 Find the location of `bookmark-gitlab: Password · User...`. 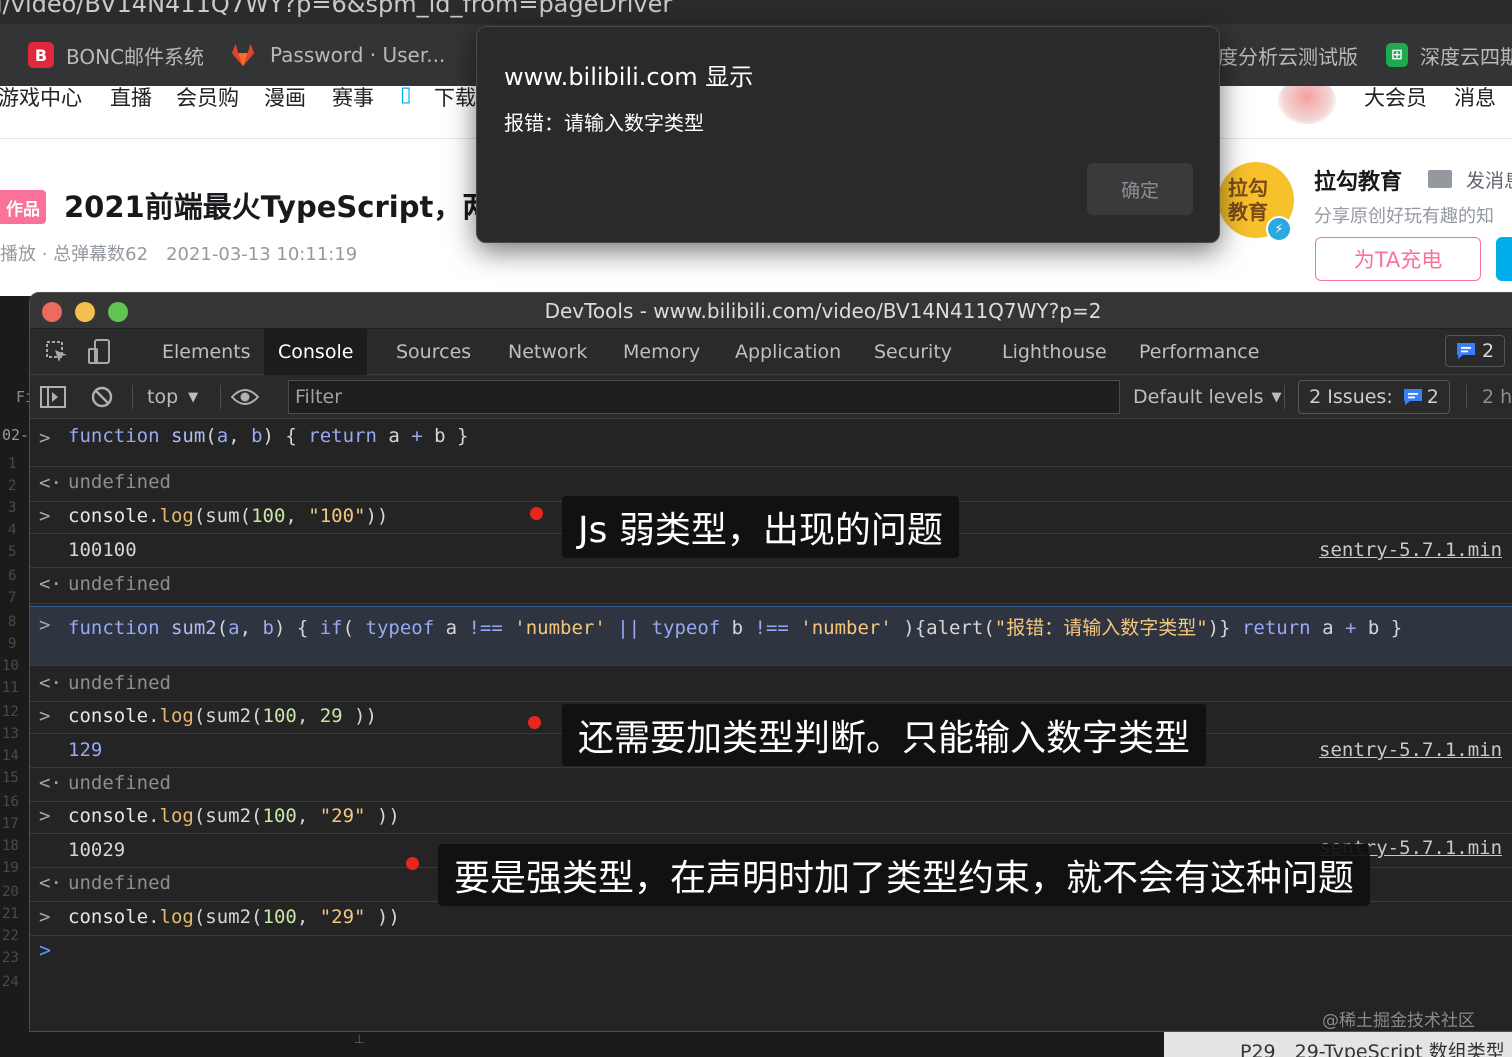

bookmark-gitlab: Password · User... is located at coordinates (337, 55).